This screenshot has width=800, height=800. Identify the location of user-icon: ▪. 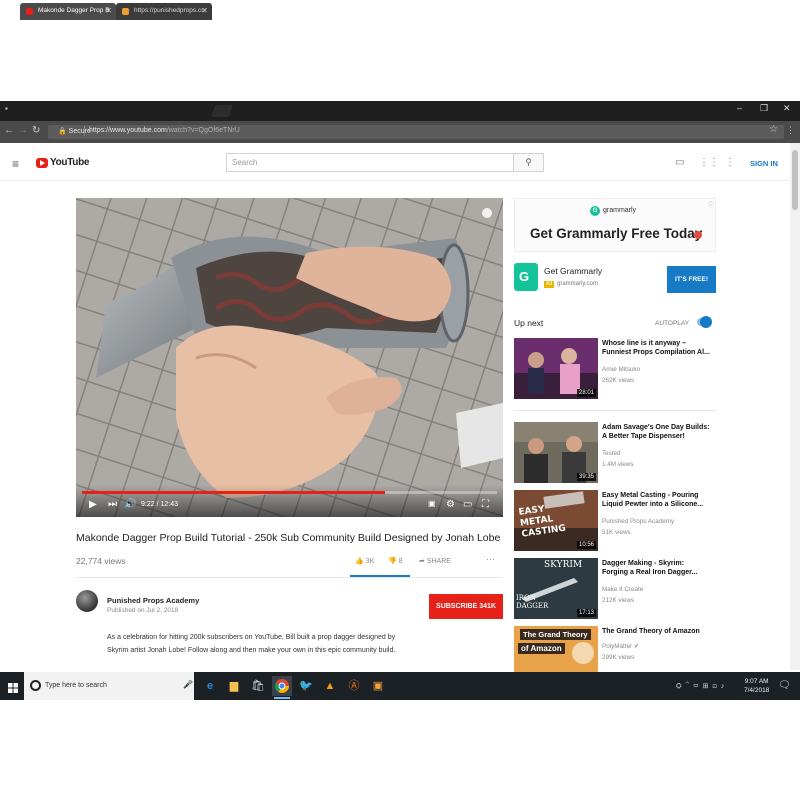
(6, 108).